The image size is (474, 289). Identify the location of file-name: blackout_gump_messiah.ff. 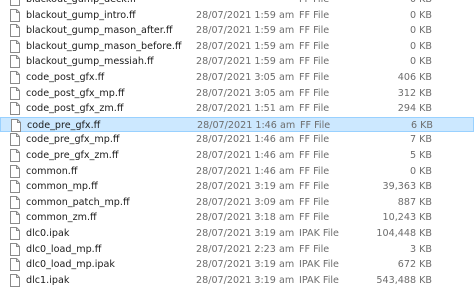
(90, 62).